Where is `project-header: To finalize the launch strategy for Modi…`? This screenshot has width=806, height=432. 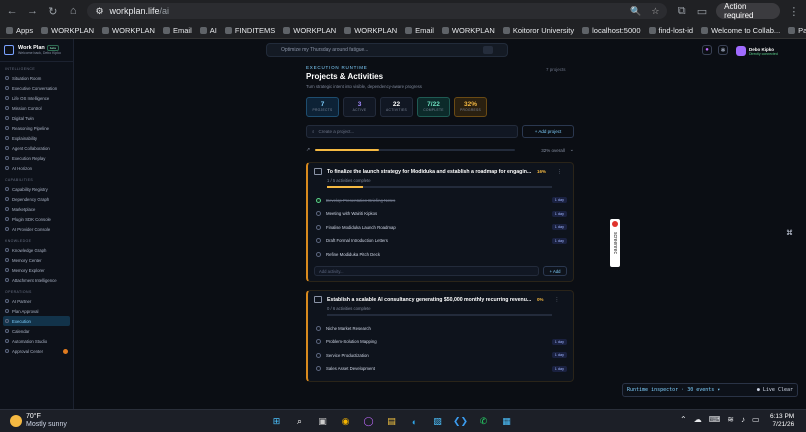 project-header: To finalize the launch strategy for Modi… is located at coordinates (440, 171).